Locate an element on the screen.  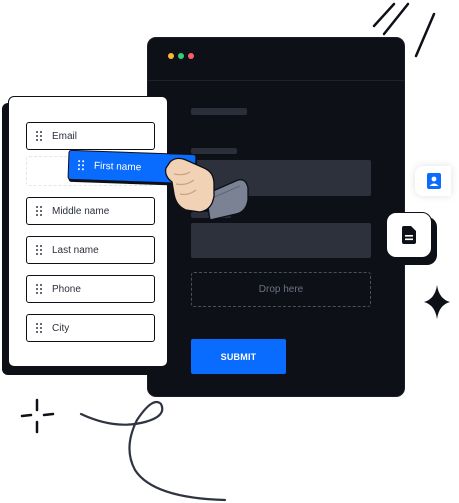
field-label: First name is located at coordinates (117, 166).